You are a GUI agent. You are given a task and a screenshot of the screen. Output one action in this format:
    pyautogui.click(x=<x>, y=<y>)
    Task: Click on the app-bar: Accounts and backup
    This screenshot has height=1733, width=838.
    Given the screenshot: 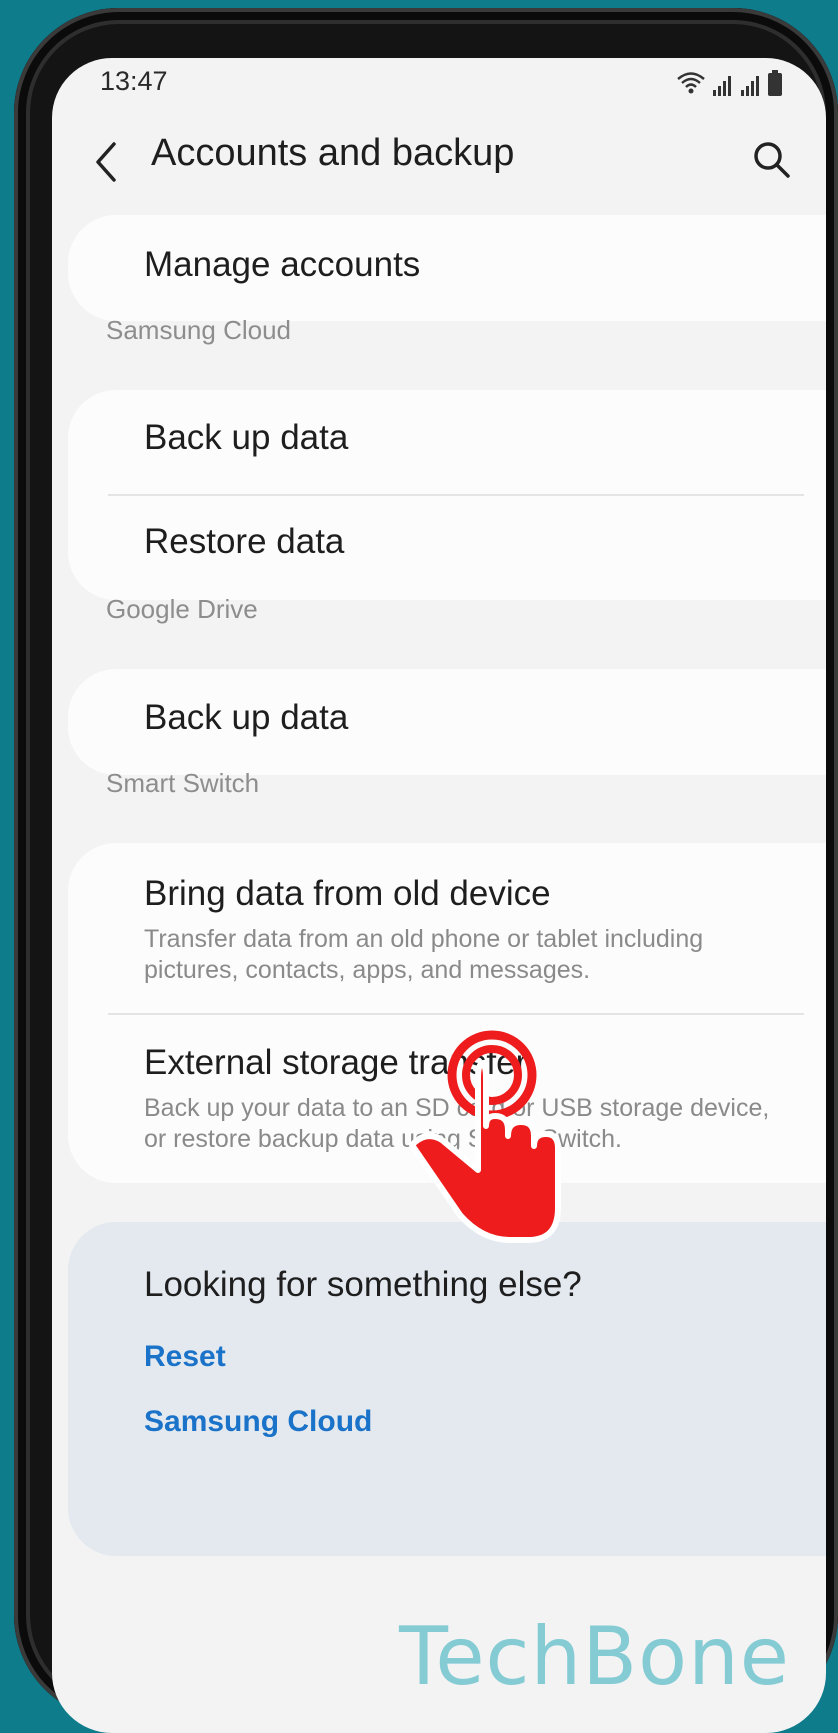 What is the action you would take?
    pyautogui.click(x=439, y=160)
    